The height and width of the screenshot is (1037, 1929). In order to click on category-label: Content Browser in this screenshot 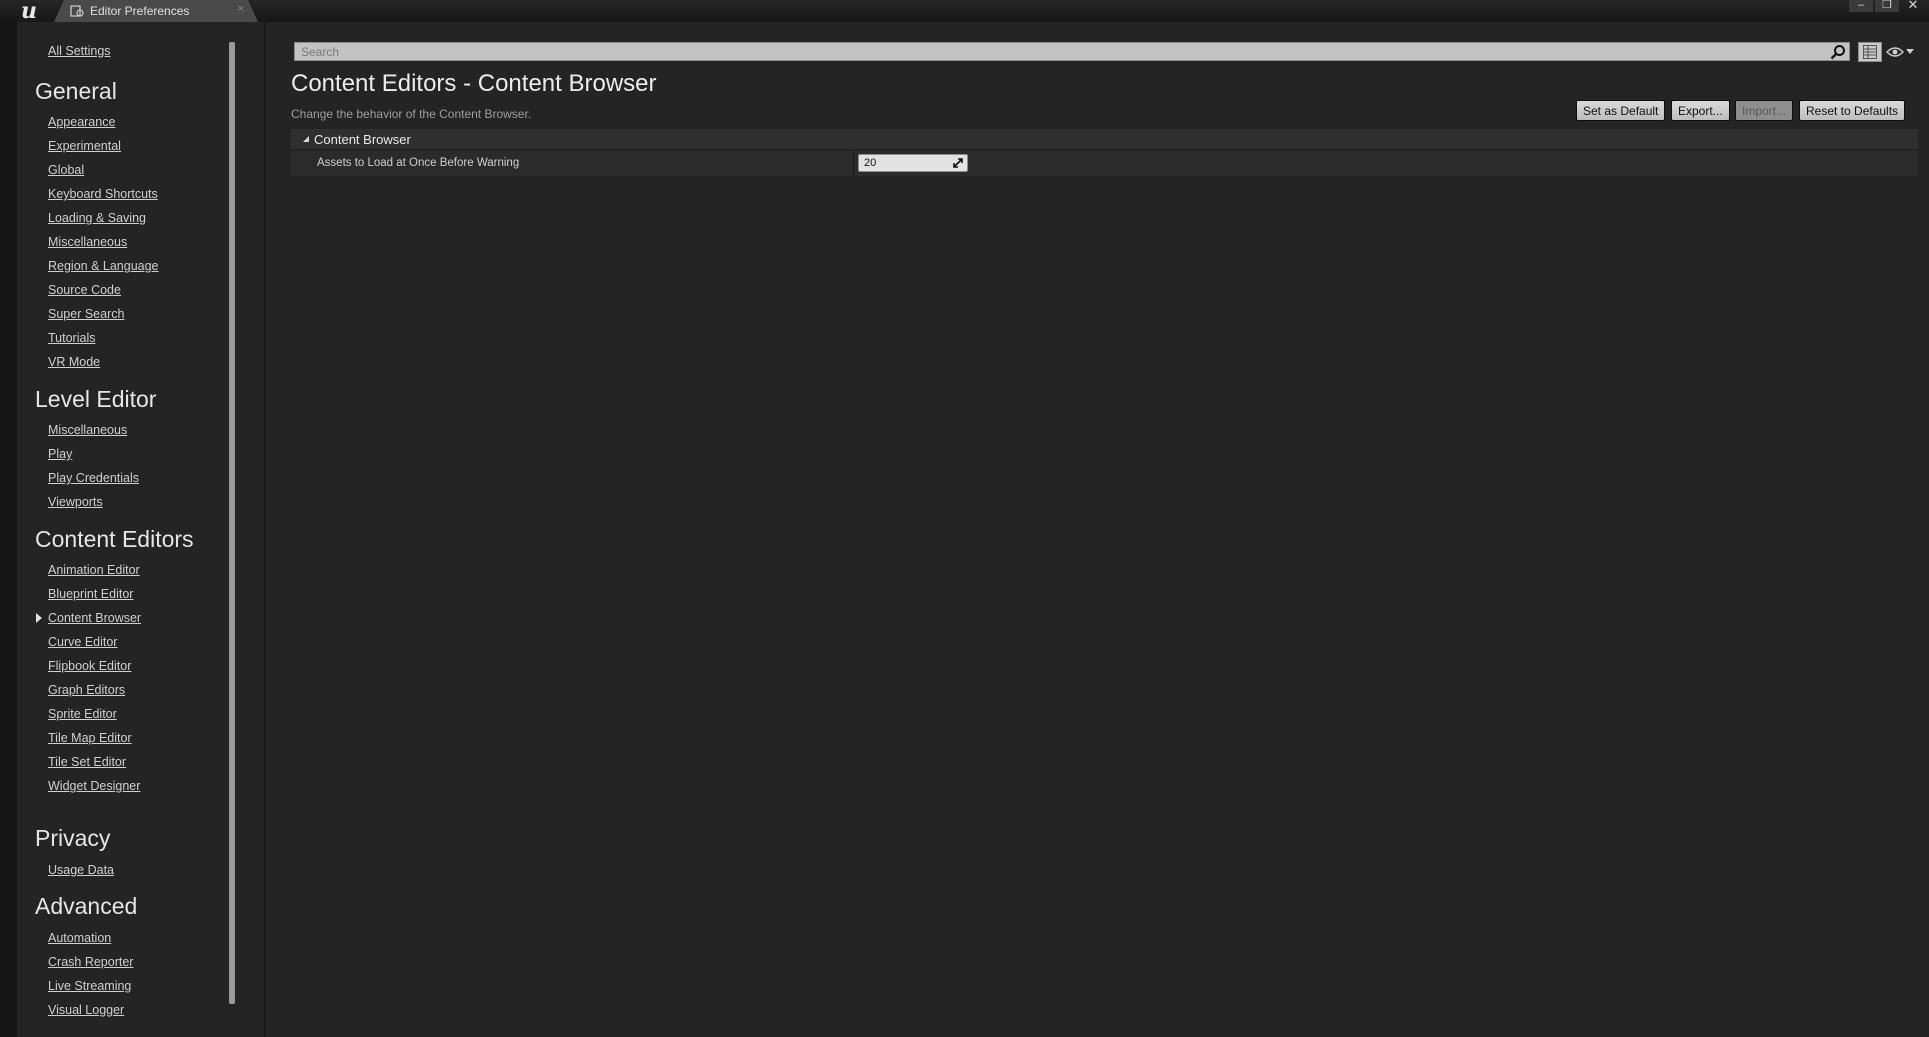, I will do `click(362, 139)`.